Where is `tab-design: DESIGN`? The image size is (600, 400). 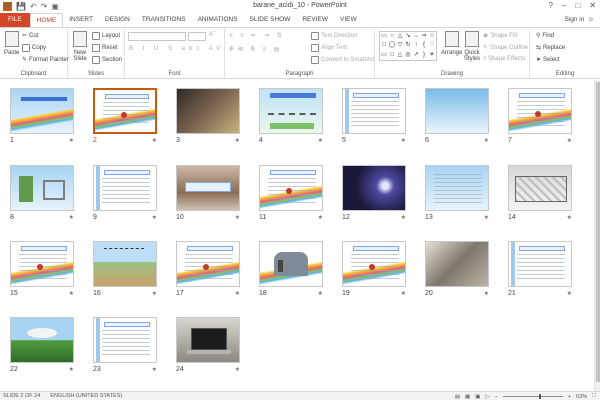 tab-design: DESIGN is located at coordinates (117, 20).